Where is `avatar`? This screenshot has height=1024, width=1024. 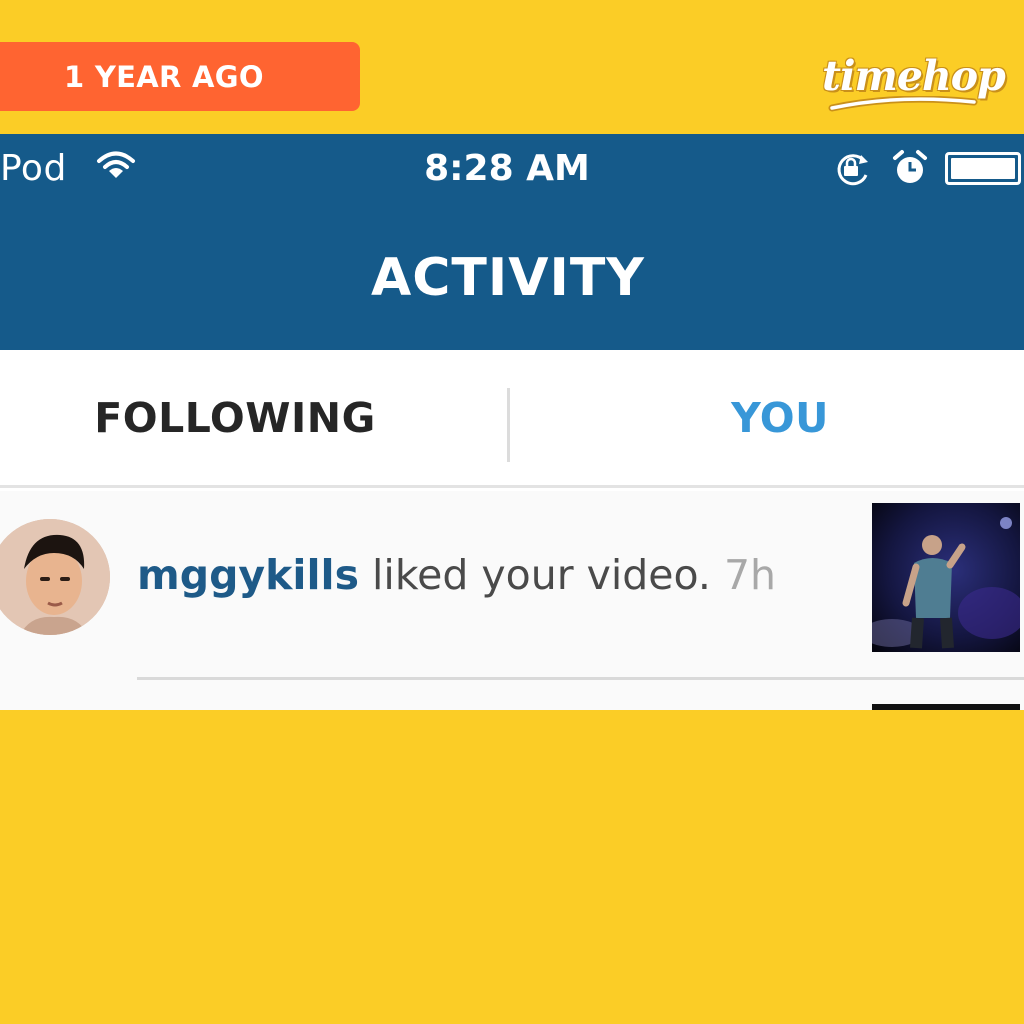 avatar is located at coordinates (55, 577).